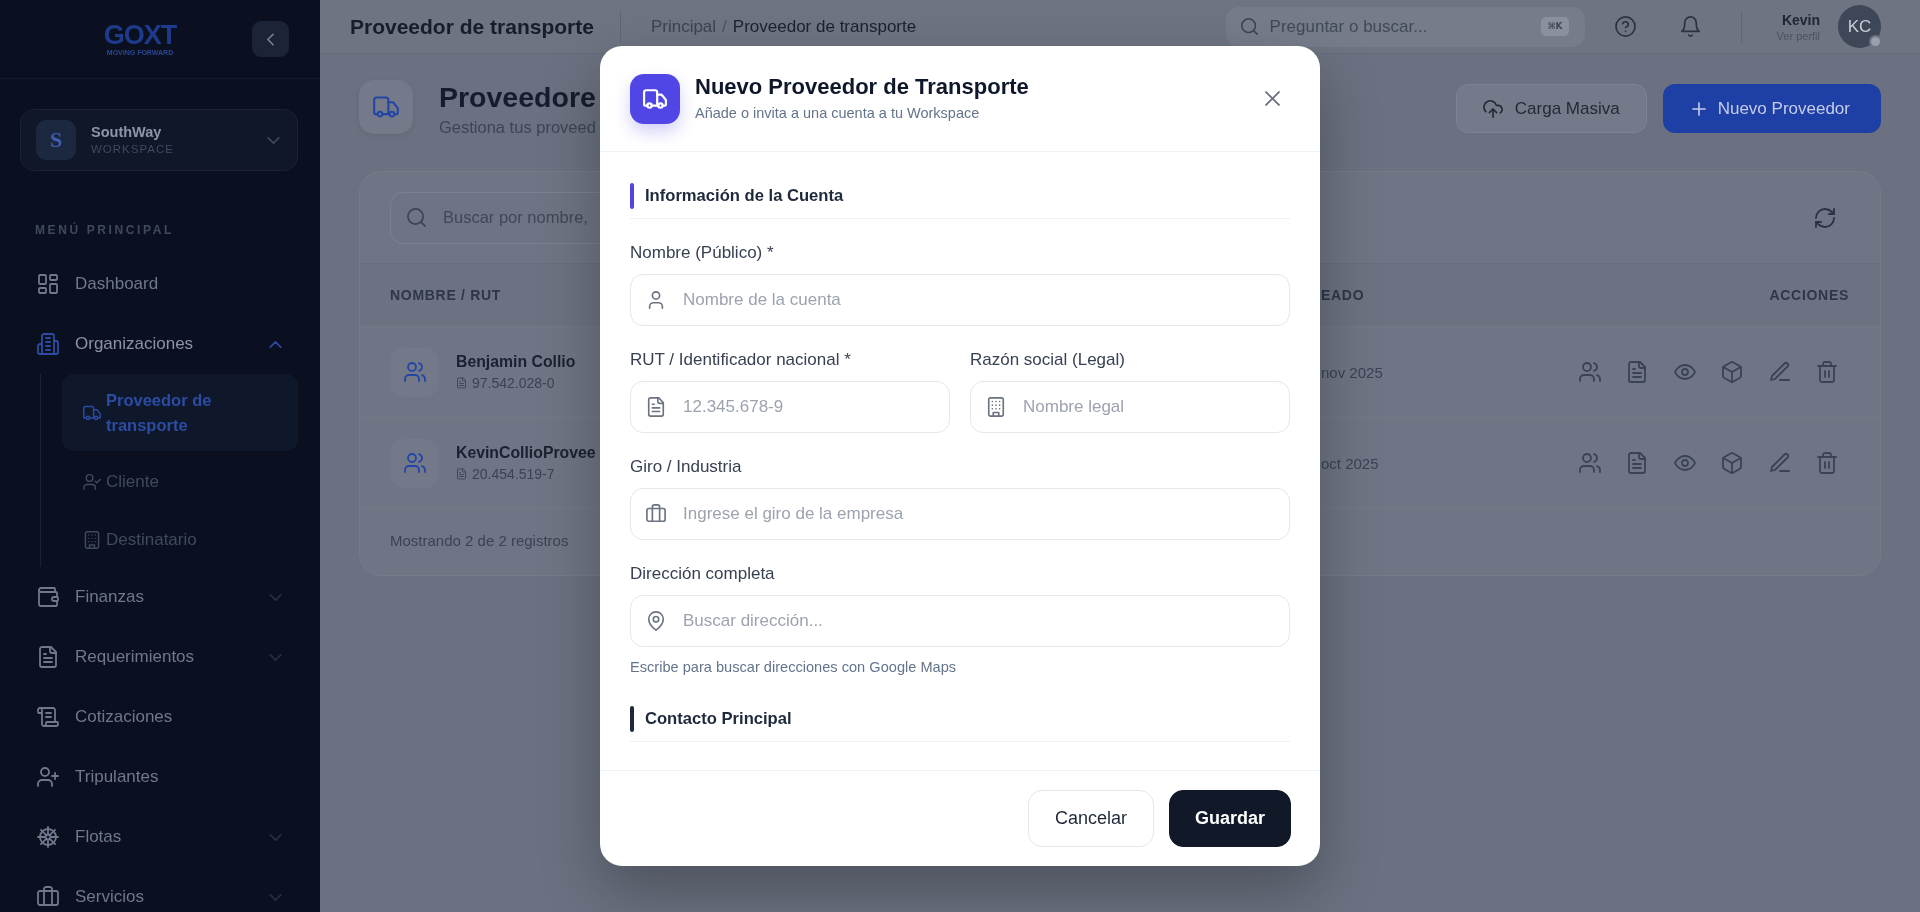 This screenshot has width=1920, height=912. I want to click on user-check-icon, so click(92, 481).